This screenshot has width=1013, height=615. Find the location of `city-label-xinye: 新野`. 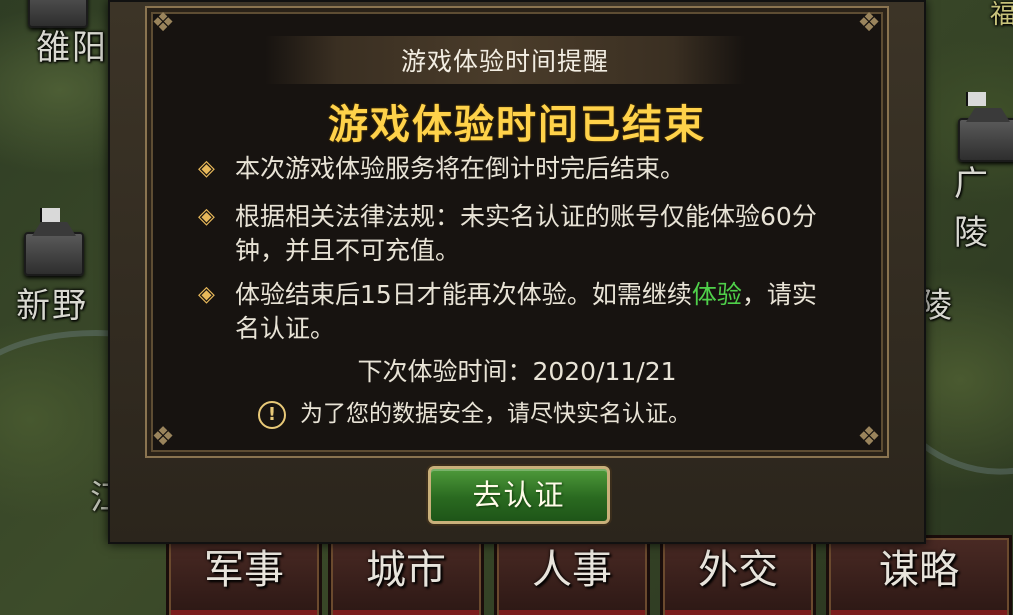

city-label-xinye: 新野 is located at coordinates (52, 302).